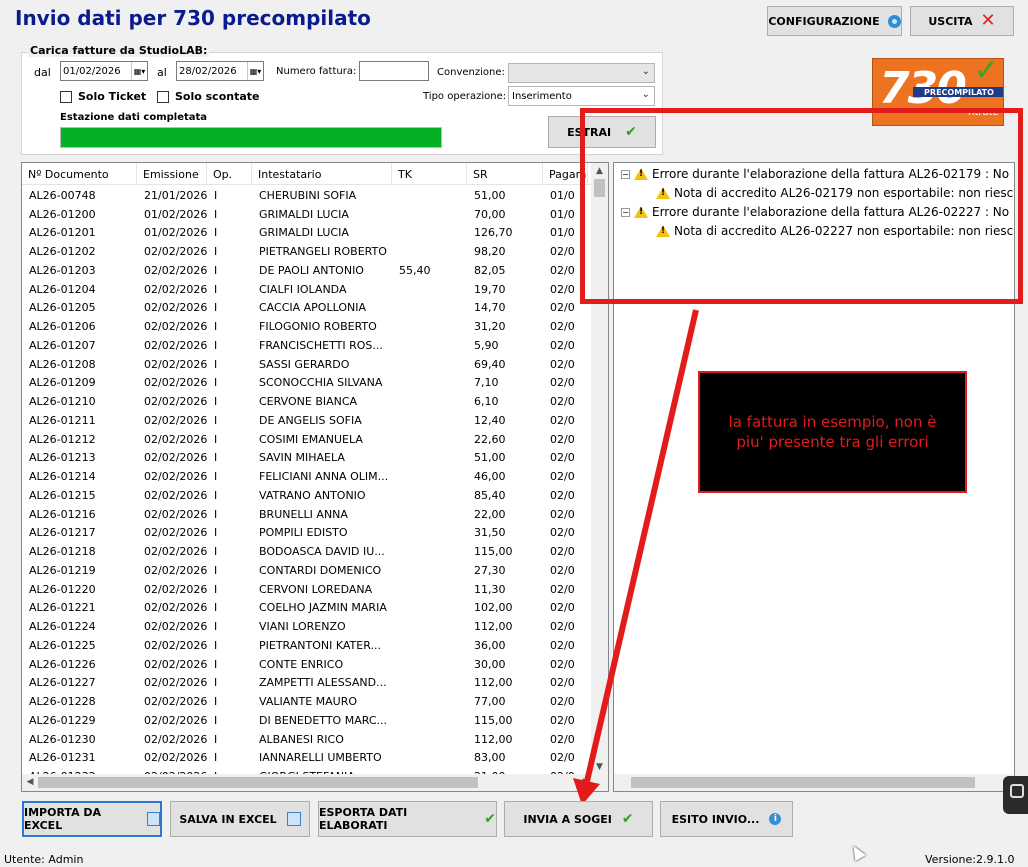 Image resolution: width=1028 pixels, height=867 pixels. I want to click on header-document-number: Nº Documento, so click(79, 173).